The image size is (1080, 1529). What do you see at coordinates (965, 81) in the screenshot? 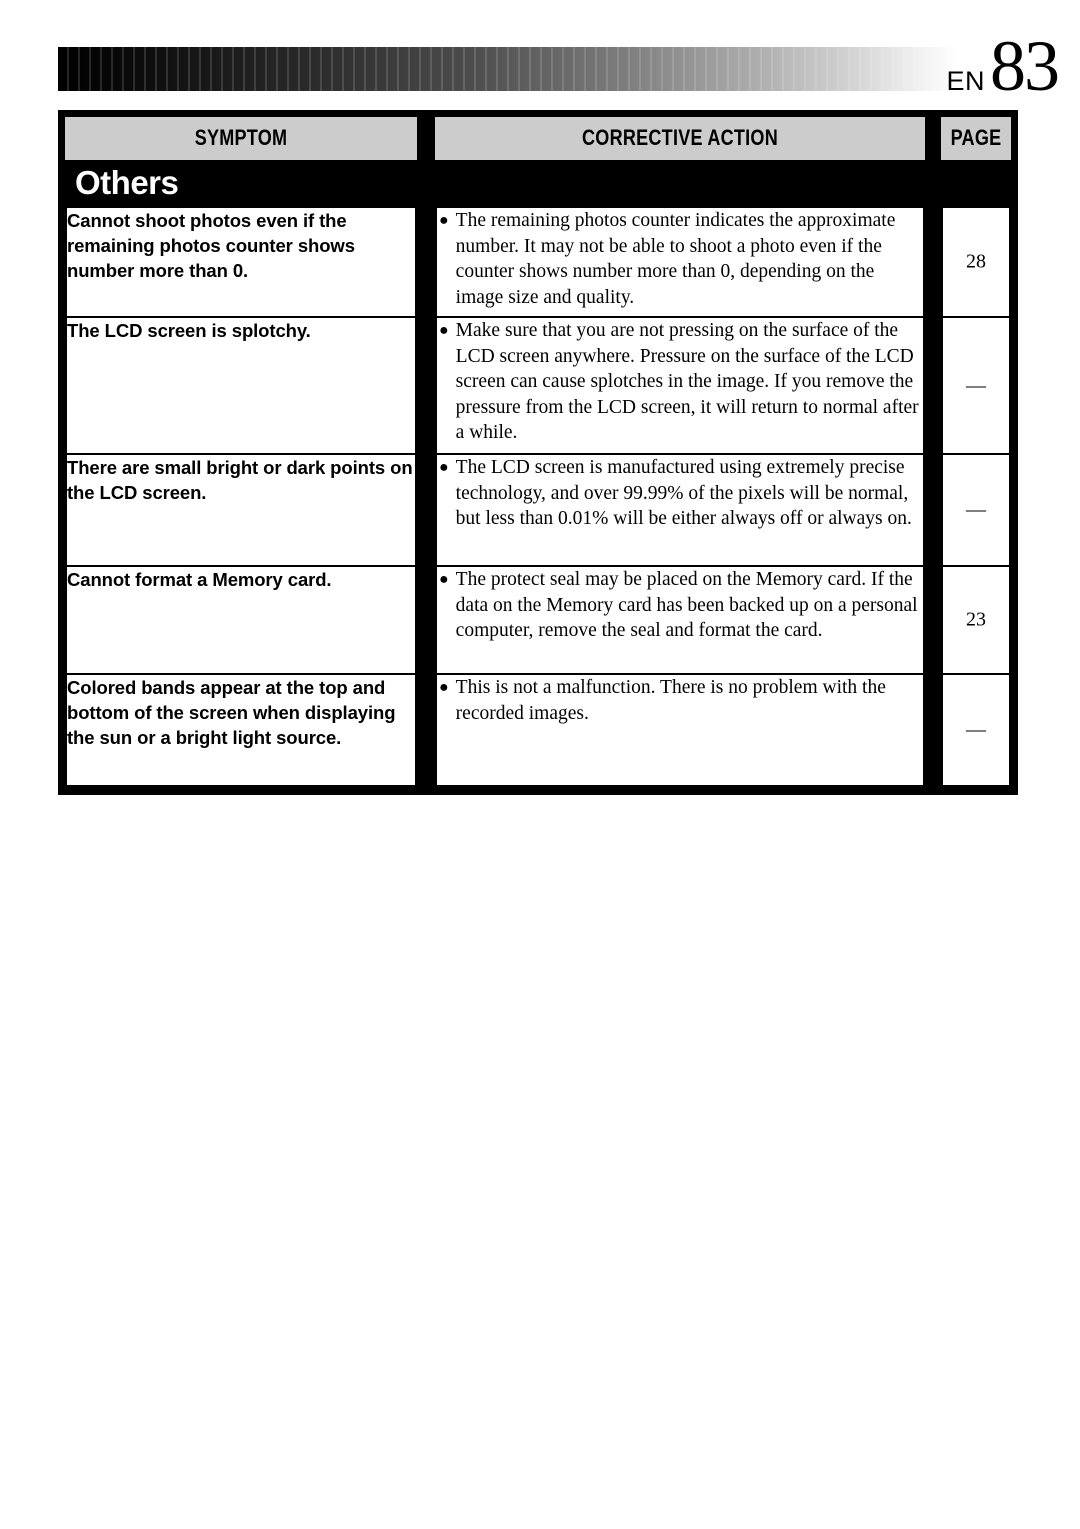
I see `language-code: EN` at bounding box center [965, 81].